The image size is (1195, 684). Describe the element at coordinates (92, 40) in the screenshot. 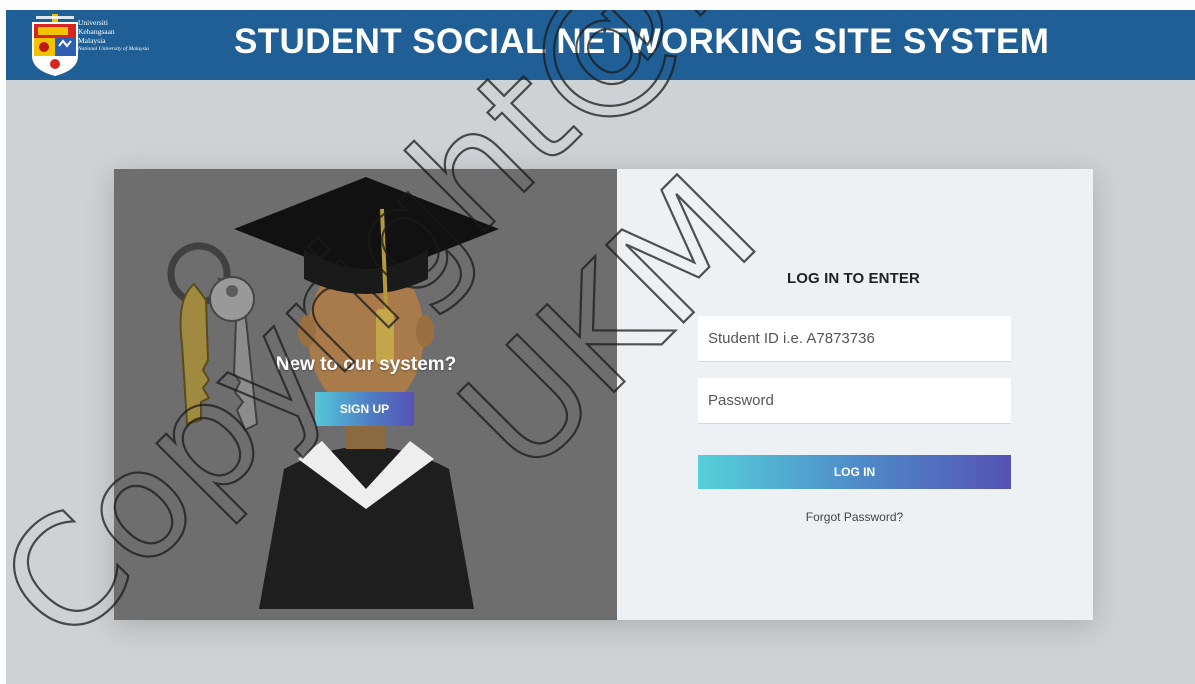

I see `logo-line-3: Malaysia` at that location.